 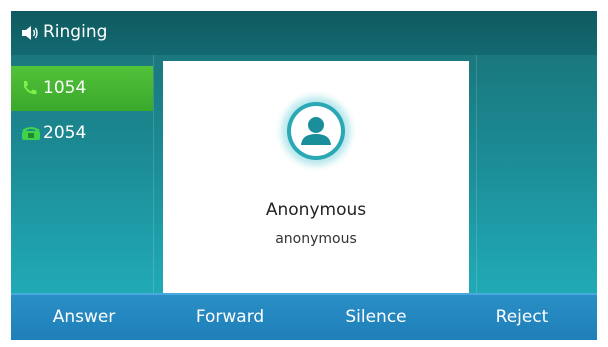 What do you see at coordinates (522, 317) in the screenshot?
I see `reject-button: Reject` at bounding box center [522, 317].